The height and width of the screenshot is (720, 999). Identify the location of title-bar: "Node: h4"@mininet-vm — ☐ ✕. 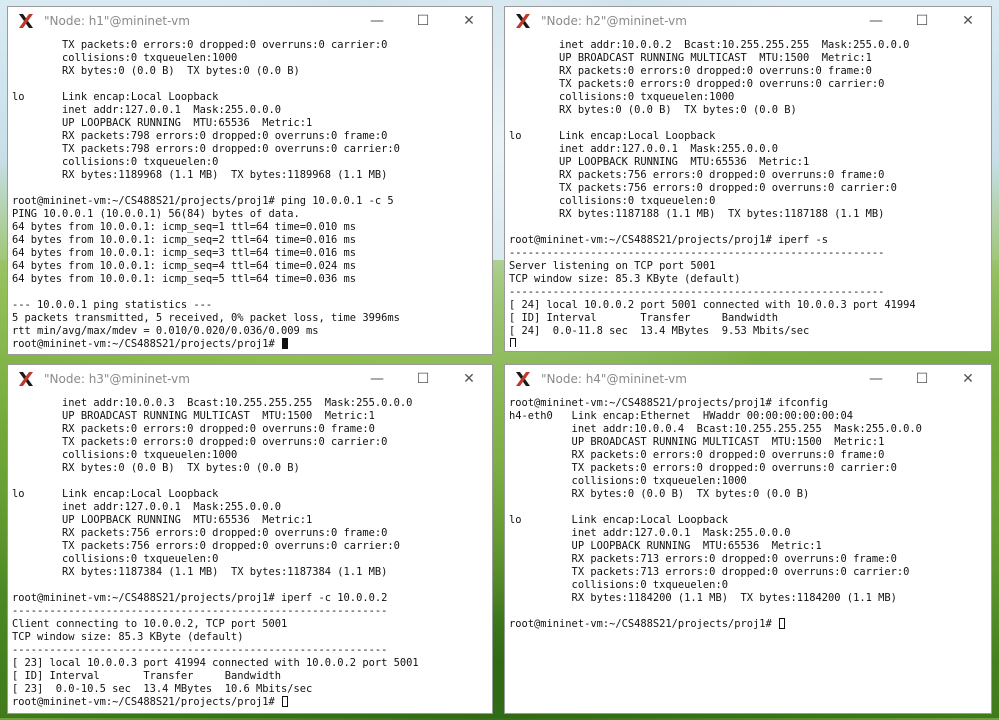
(748, 379).